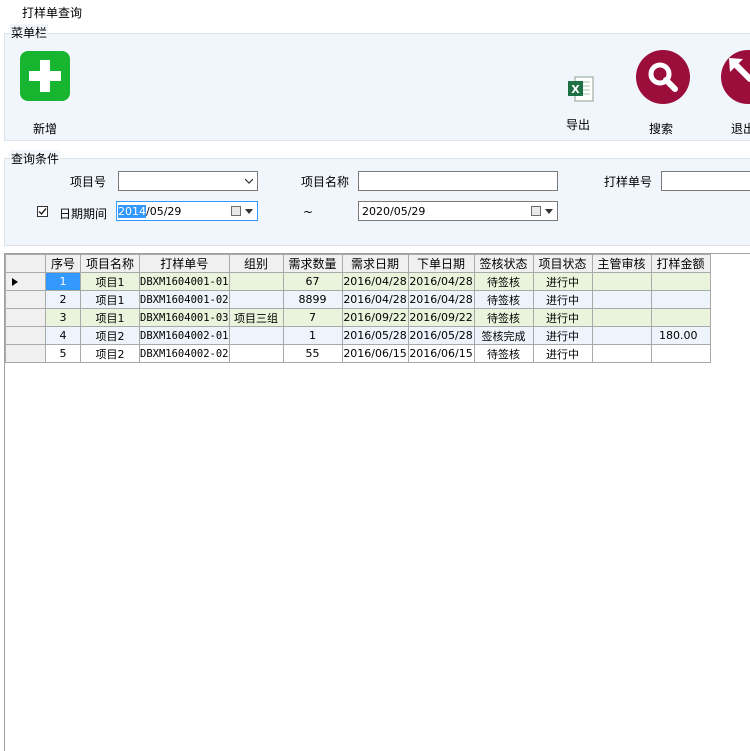 The image size is (750, 751). I want to click on cell-sample-no: DBXM1604001-01, so click(184, 281).